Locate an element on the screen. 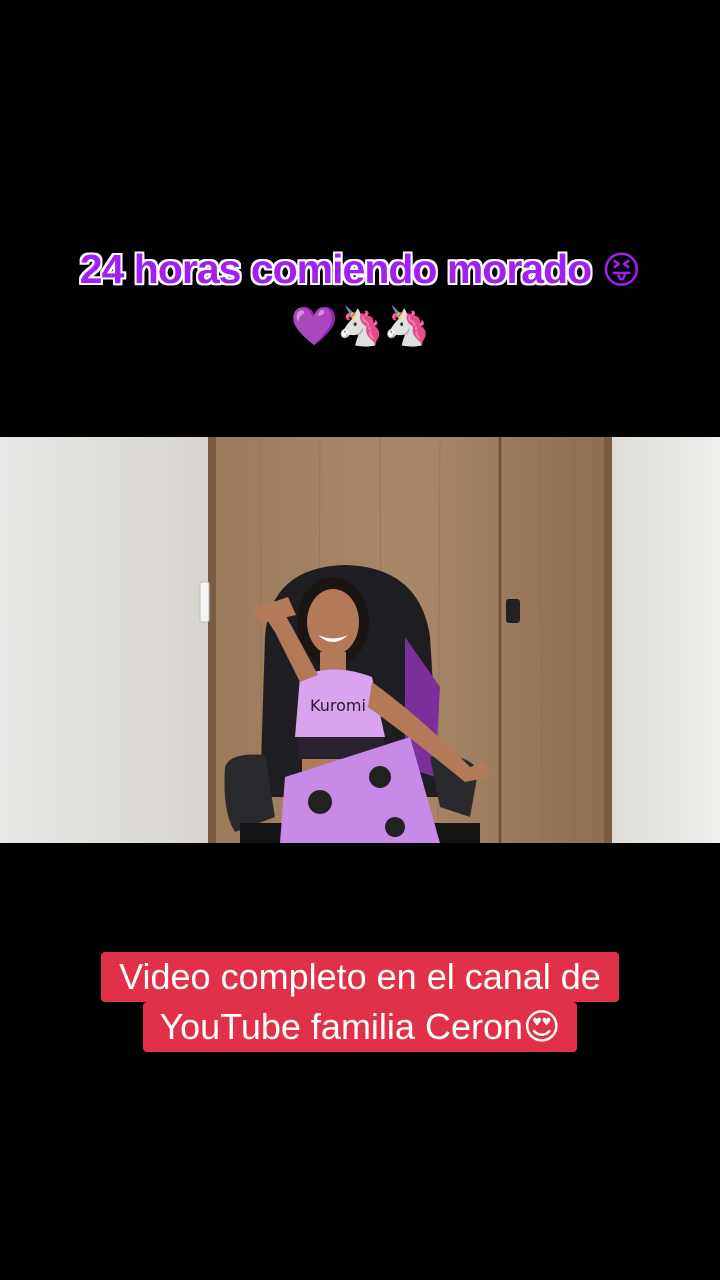  top-caption: 24 horas comiendo morado 😝 💜🦄🦄 is located at coordinates (360, 298).